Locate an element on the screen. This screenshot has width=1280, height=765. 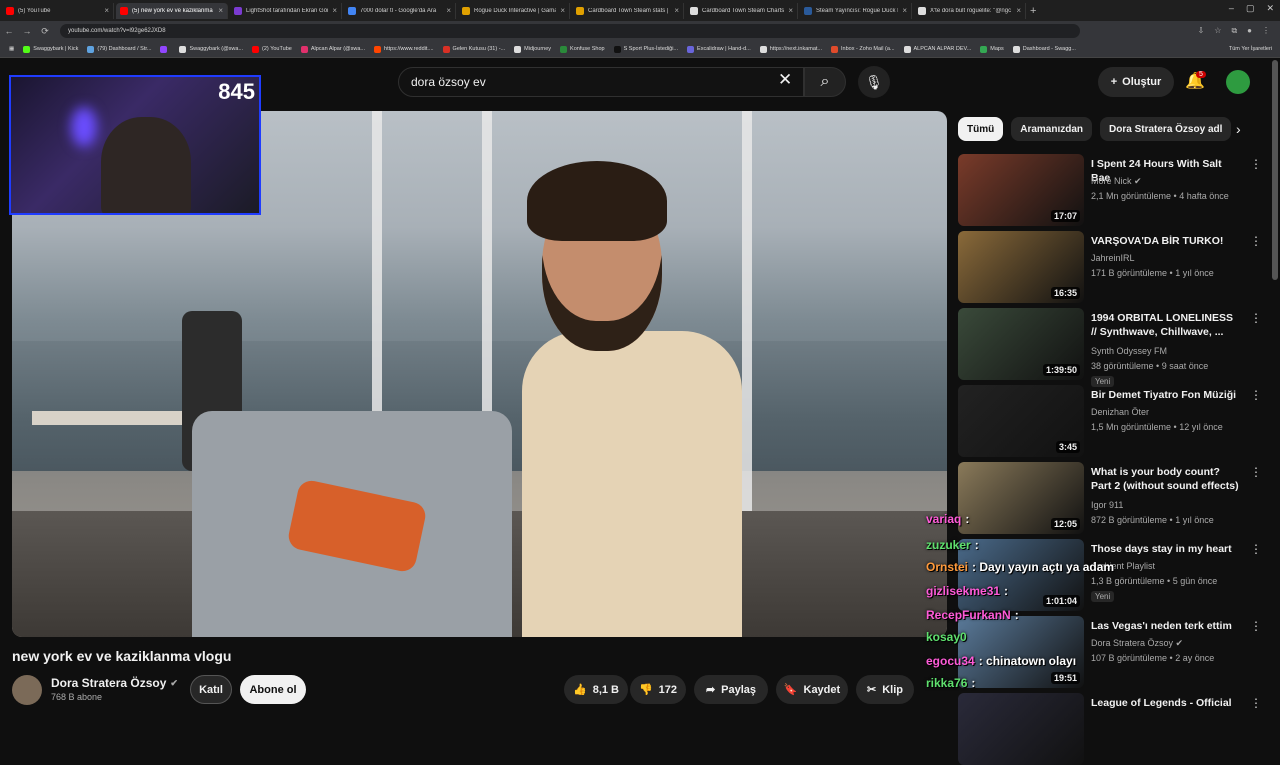
browser-tab: (5) YouTube × is located at coordinates (58, 10).